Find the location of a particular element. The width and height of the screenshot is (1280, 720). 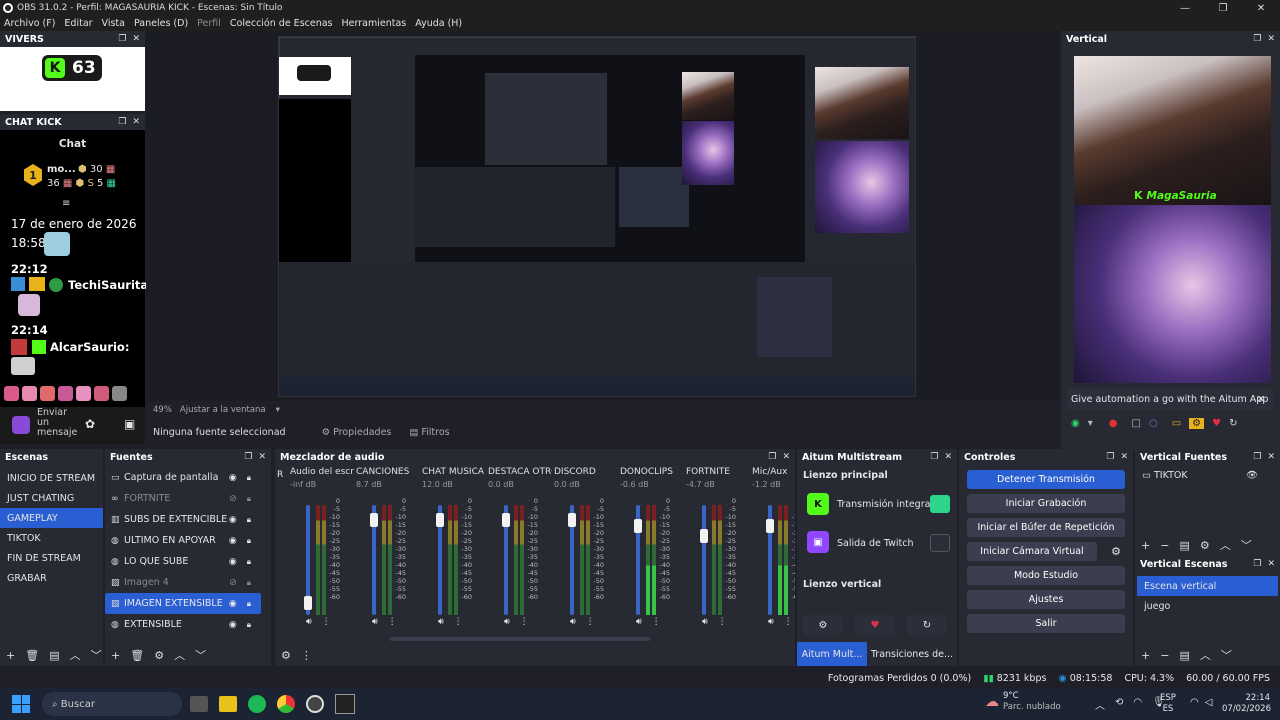

vertical-scene-item: juego is located at coordinates (1207, 606).